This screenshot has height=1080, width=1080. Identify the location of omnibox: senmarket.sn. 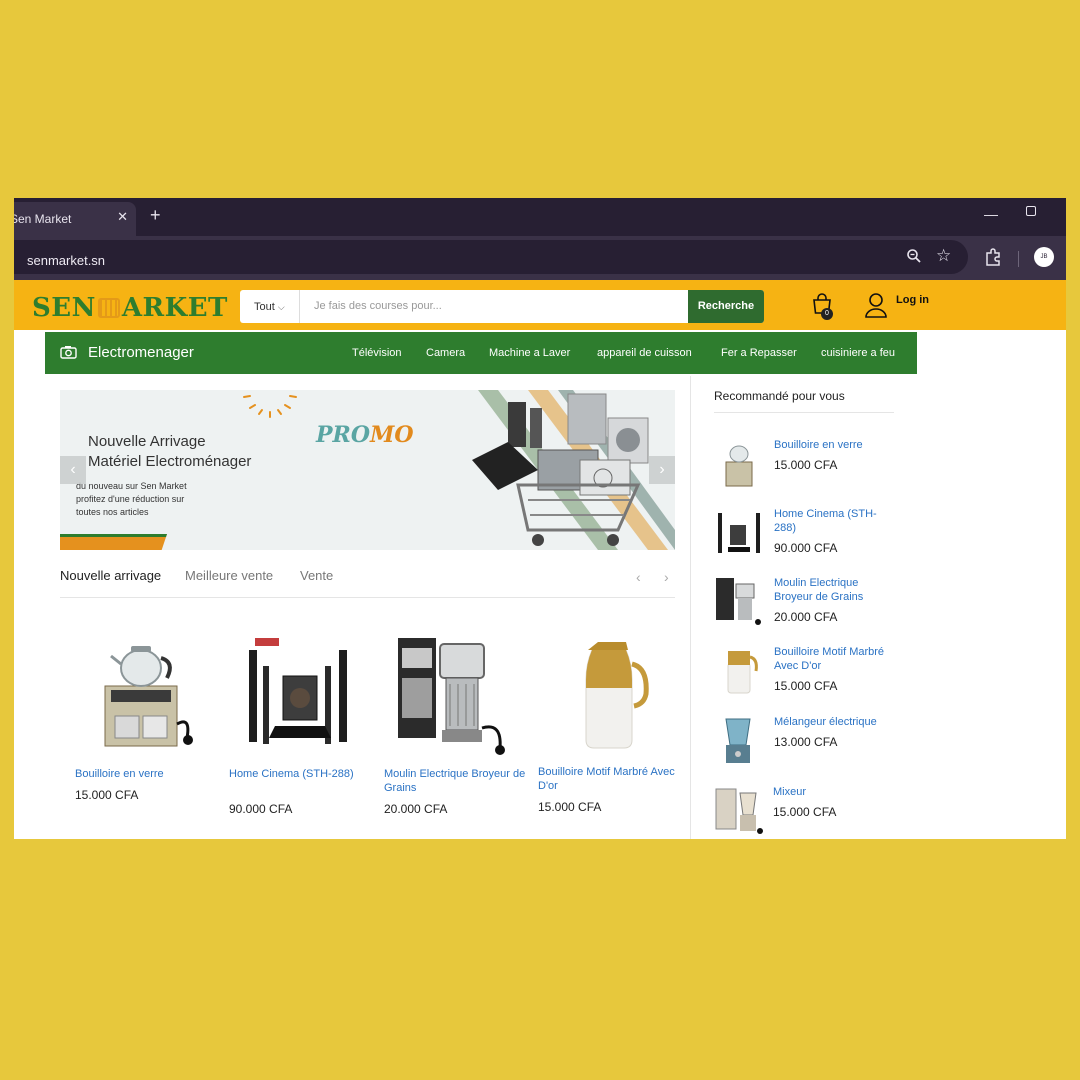
(491, 257).